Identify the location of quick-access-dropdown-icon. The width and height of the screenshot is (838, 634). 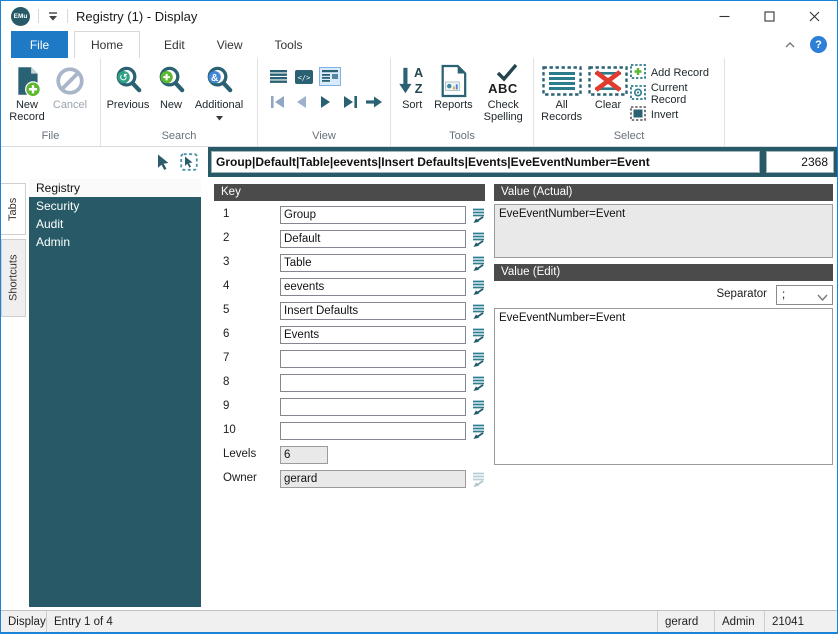
(53, 16).